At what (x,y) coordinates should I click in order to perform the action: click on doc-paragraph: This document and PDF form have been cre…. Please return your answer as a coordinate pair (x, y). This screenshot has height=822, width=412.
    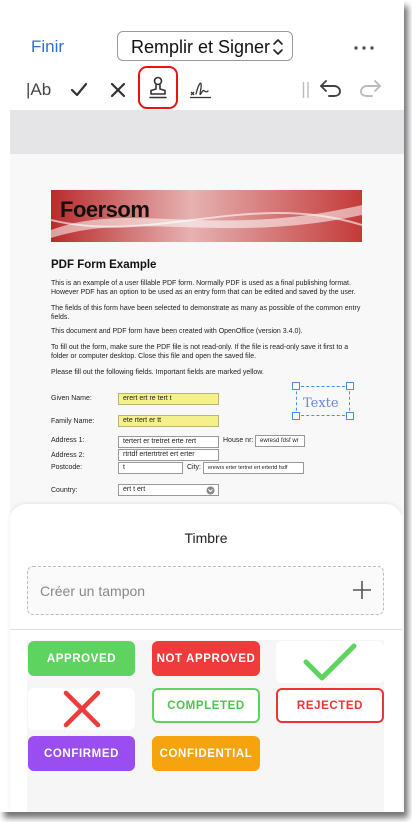
    Looking at the image, I should click on (177, 331).